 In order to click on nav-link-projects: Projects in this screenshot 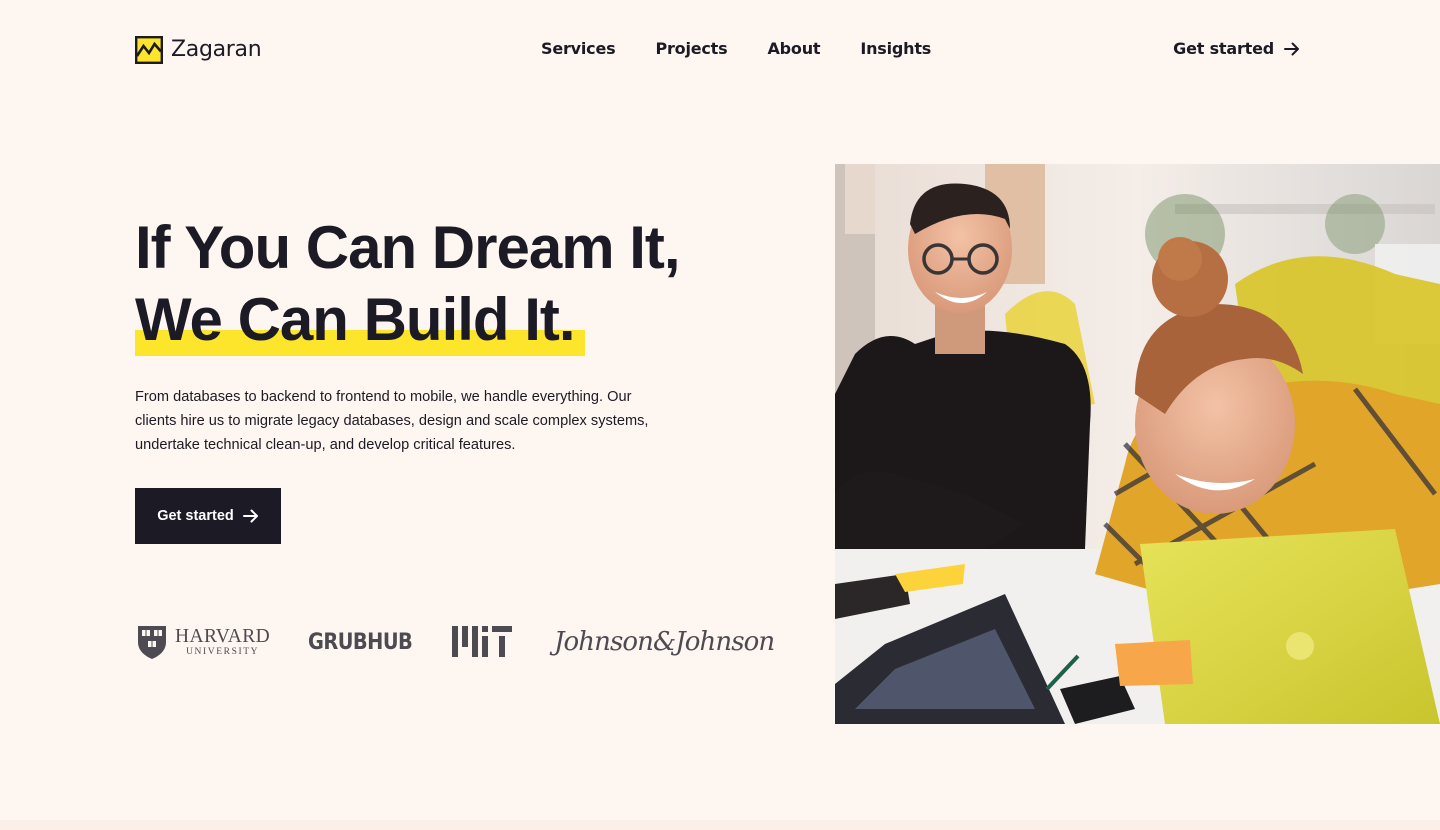, I will do `click(691, 48)`.